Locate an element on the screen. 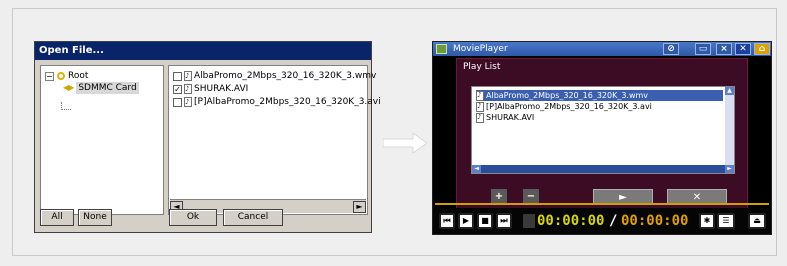 Image resolution: width=787 pixels, height=266 pixels. playlist-title: Play List is located at coordinates (482, 67).